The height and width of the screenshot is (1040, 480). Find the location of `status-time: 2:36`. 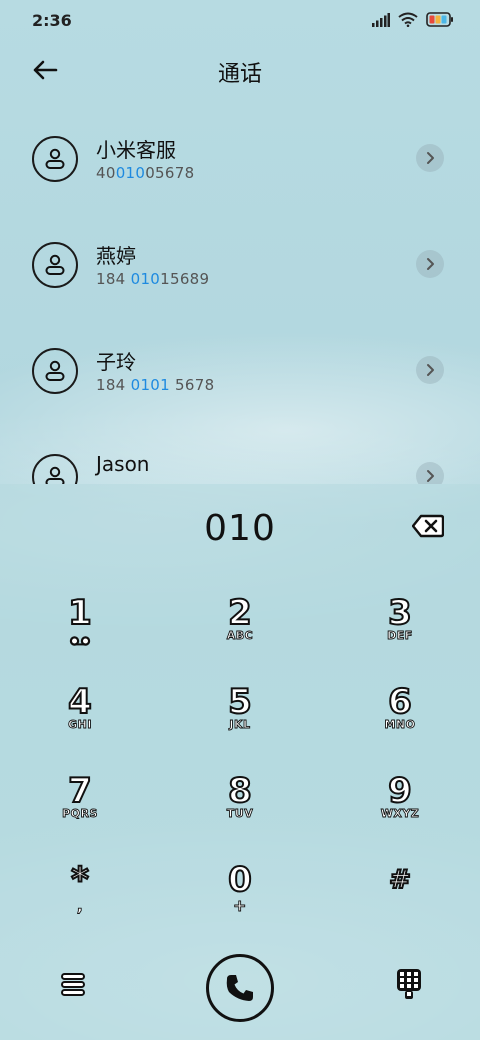

status-time: 2:36 is located at coordinates (52, 20).